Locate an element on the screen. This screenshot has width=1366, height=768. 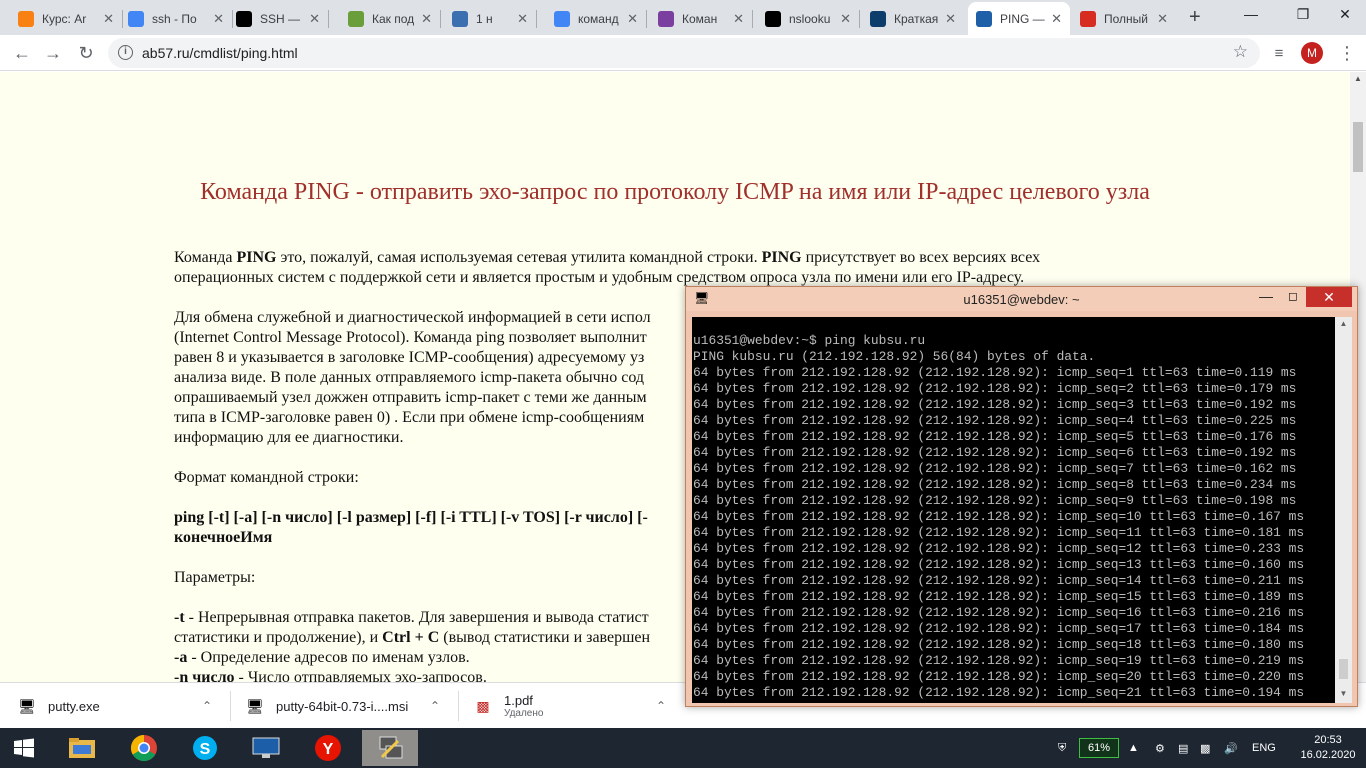
media-queue-icon: ≡ is located at coordinates (1279, 53).